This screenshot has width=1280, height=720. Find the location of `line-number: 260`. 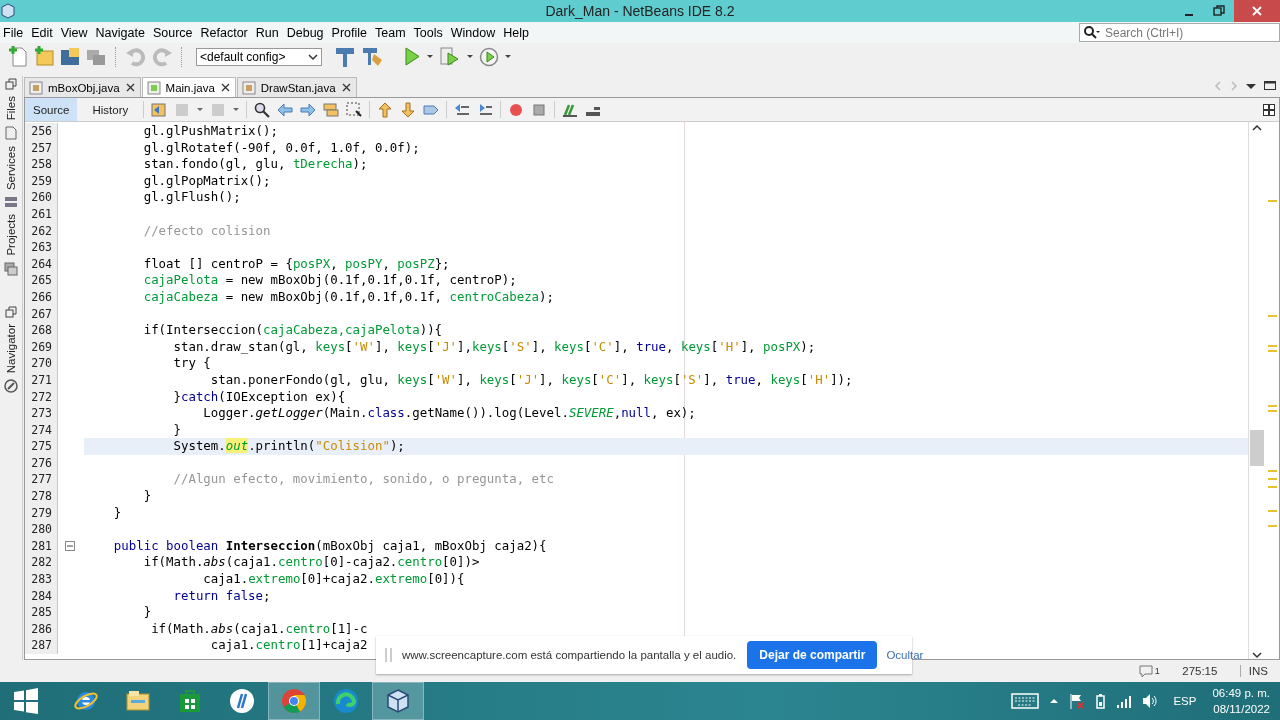

line-number: 260 is located at coordinates (41, 197).